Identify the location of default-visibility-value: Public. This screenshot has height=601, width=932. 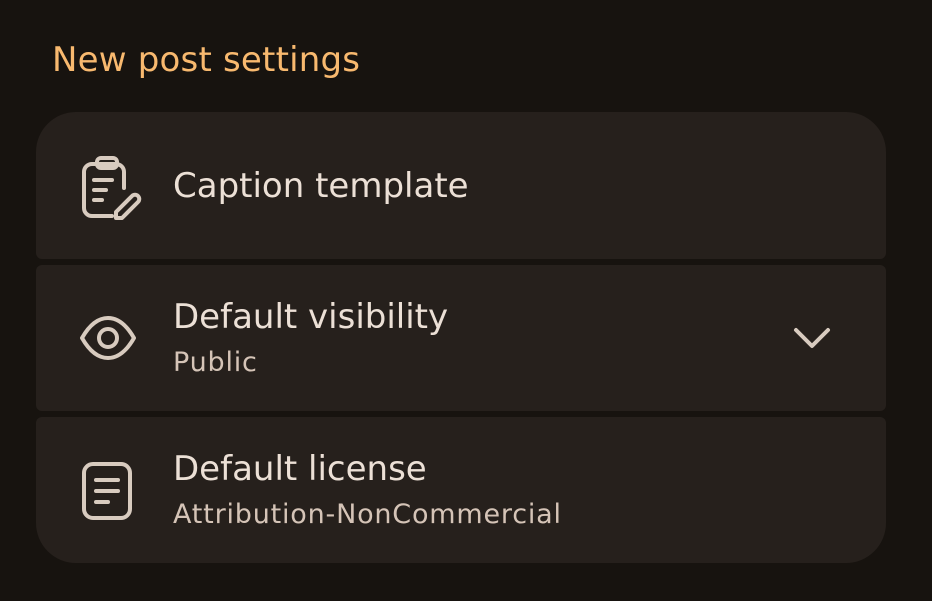
(215, 362).